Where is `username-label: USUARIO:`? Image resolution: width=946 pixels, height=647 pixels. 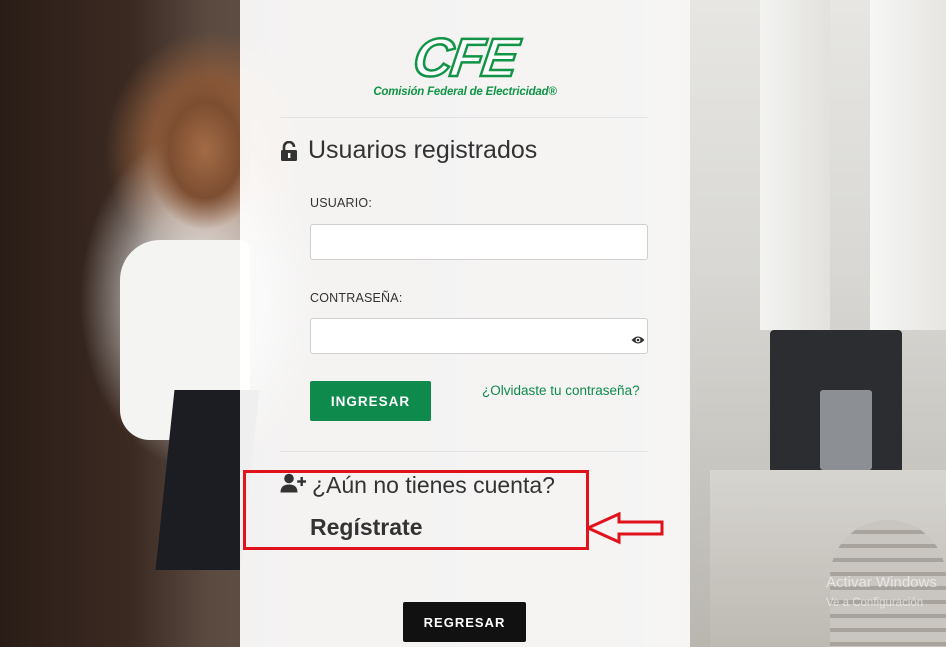 username-label: USUARIO: is located at coordinates (341, 203).